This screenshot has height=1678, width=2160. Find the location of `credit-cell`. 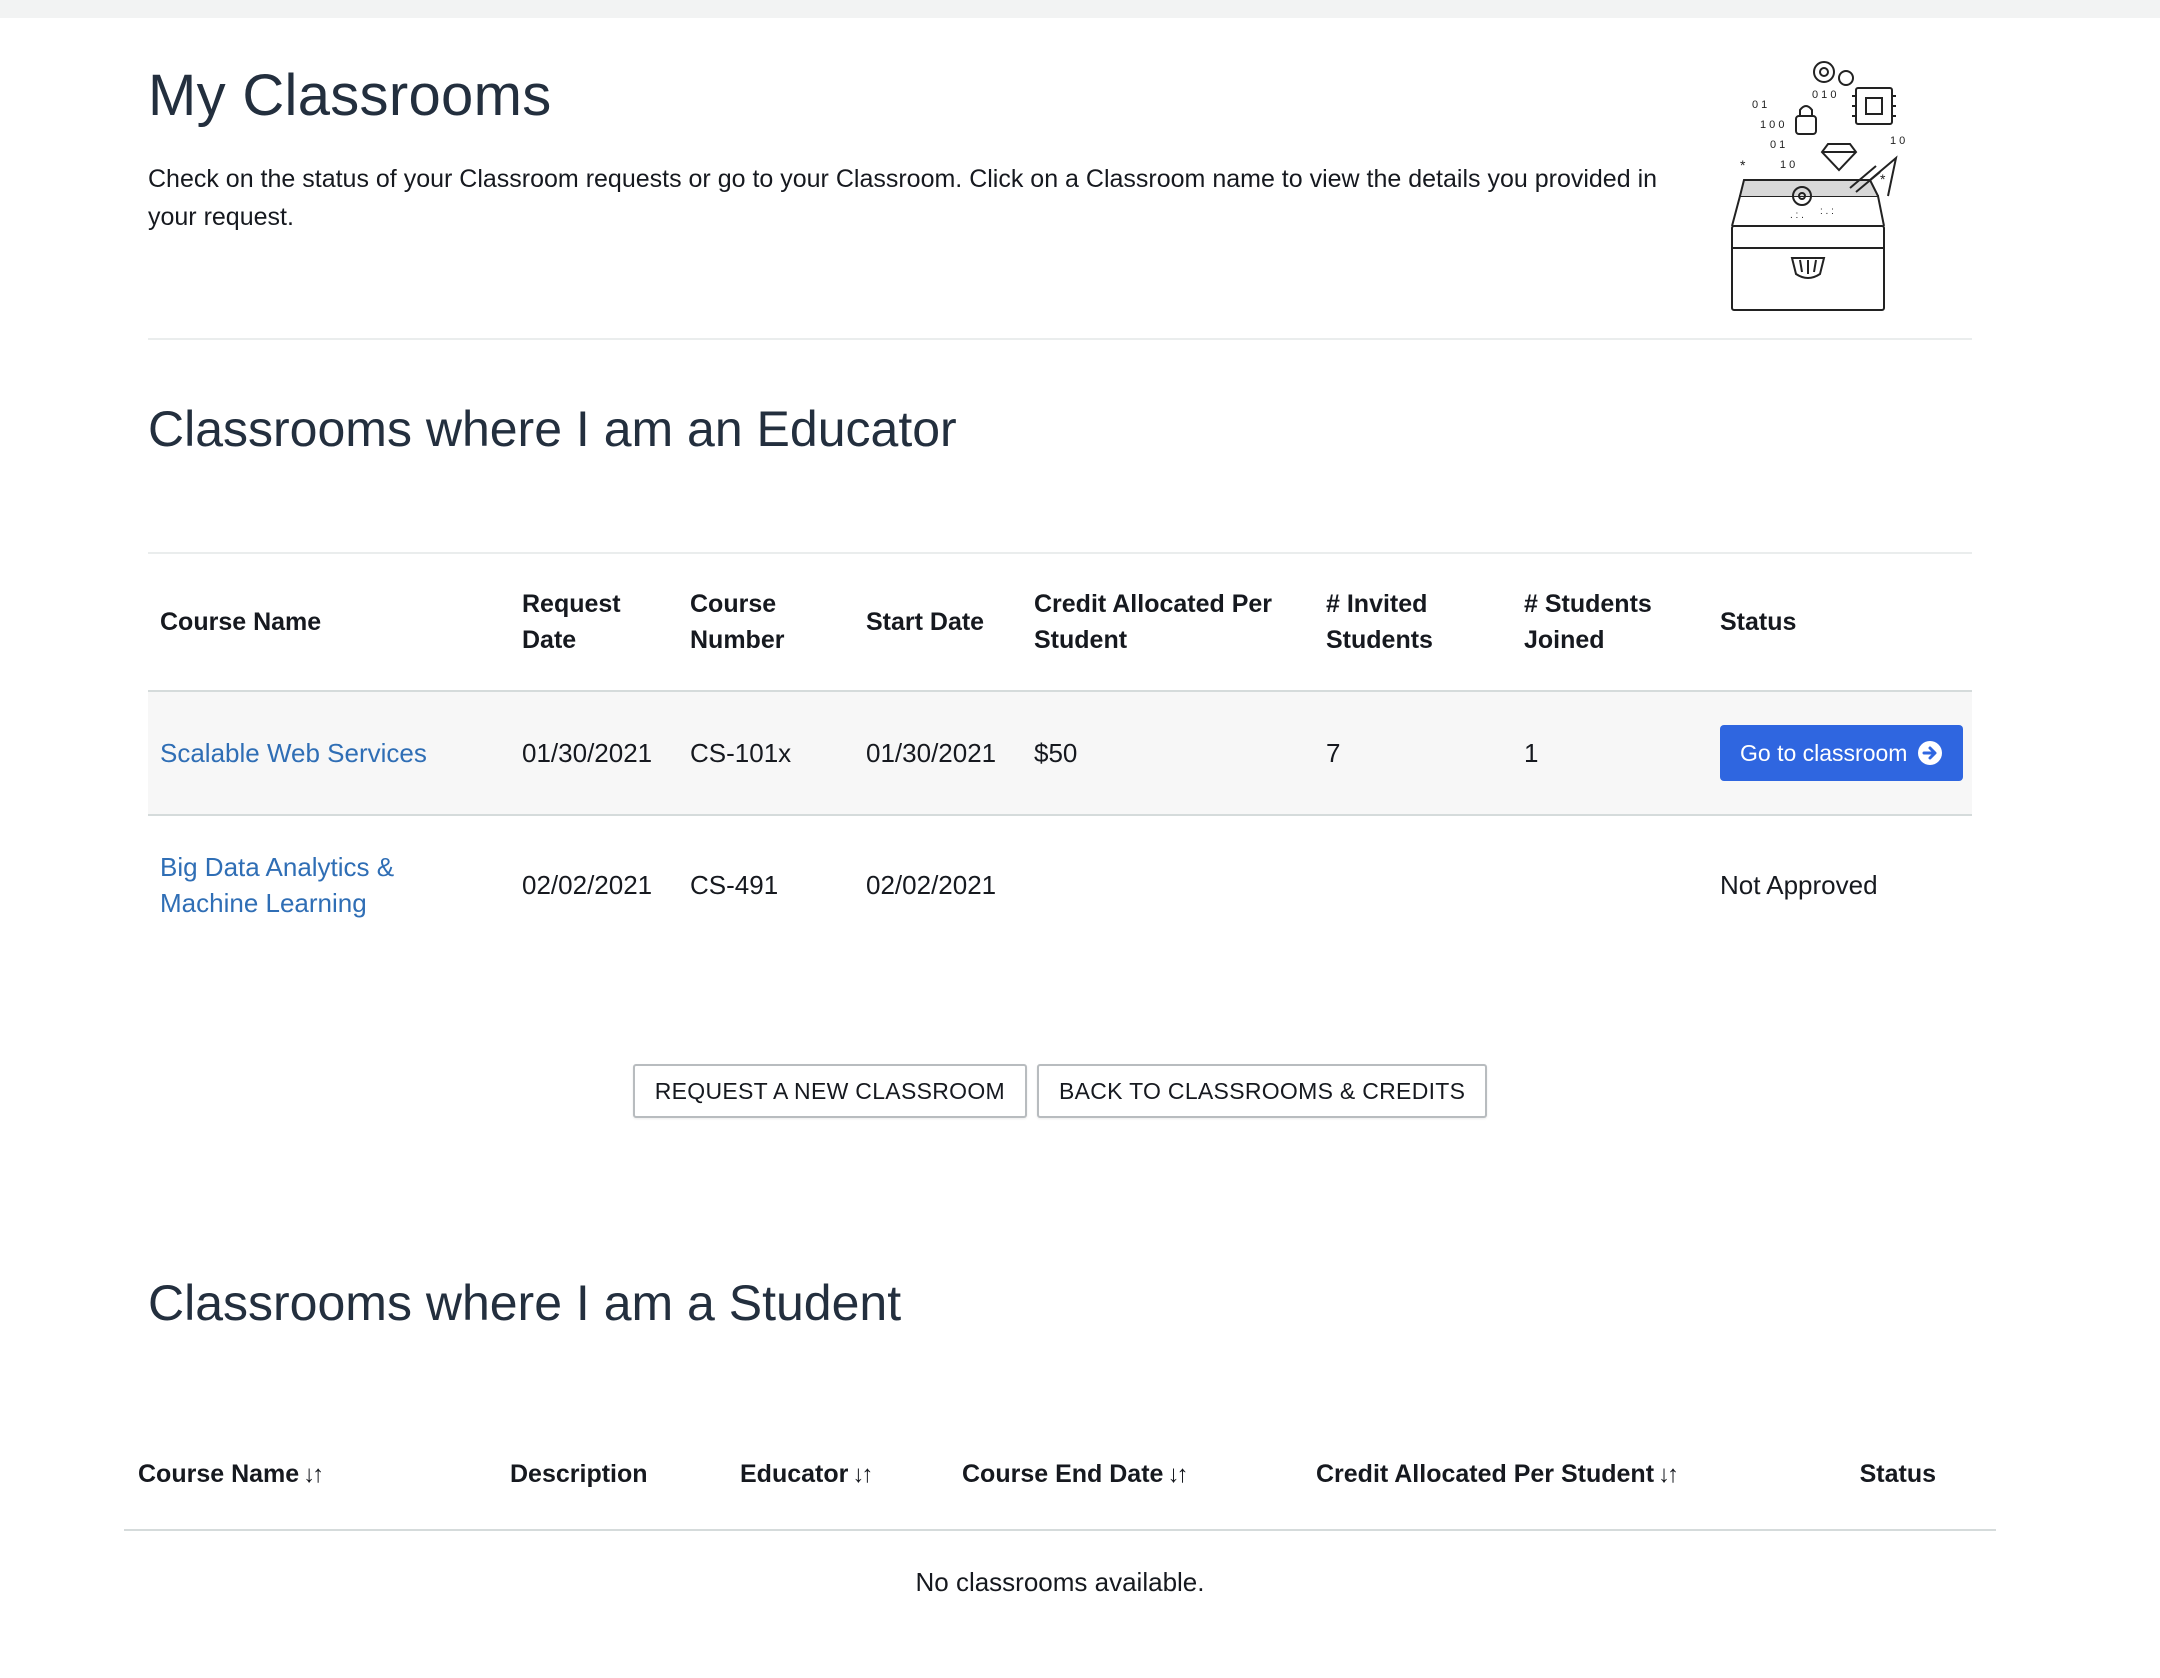

credit-cell is located at coordinates (1168, 884).